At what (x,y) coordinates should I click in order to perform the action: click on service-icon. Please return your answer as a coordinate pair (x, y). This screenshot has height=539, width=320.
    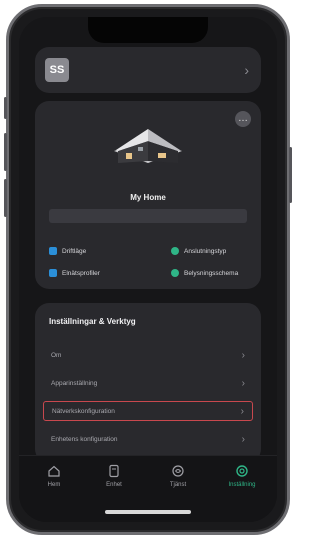
    Looking at the image, I should click on (178, 471).